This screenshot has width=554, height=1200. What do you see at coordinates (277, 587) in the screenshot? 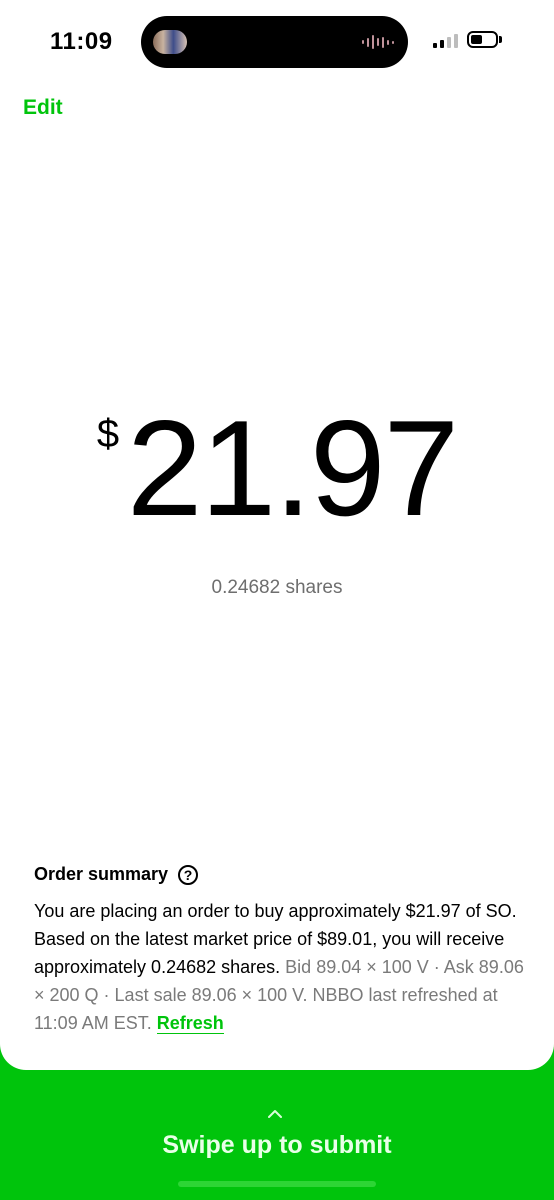
I see `shares-estimate: 0.24682 shares` at bounding box center [277, 587].